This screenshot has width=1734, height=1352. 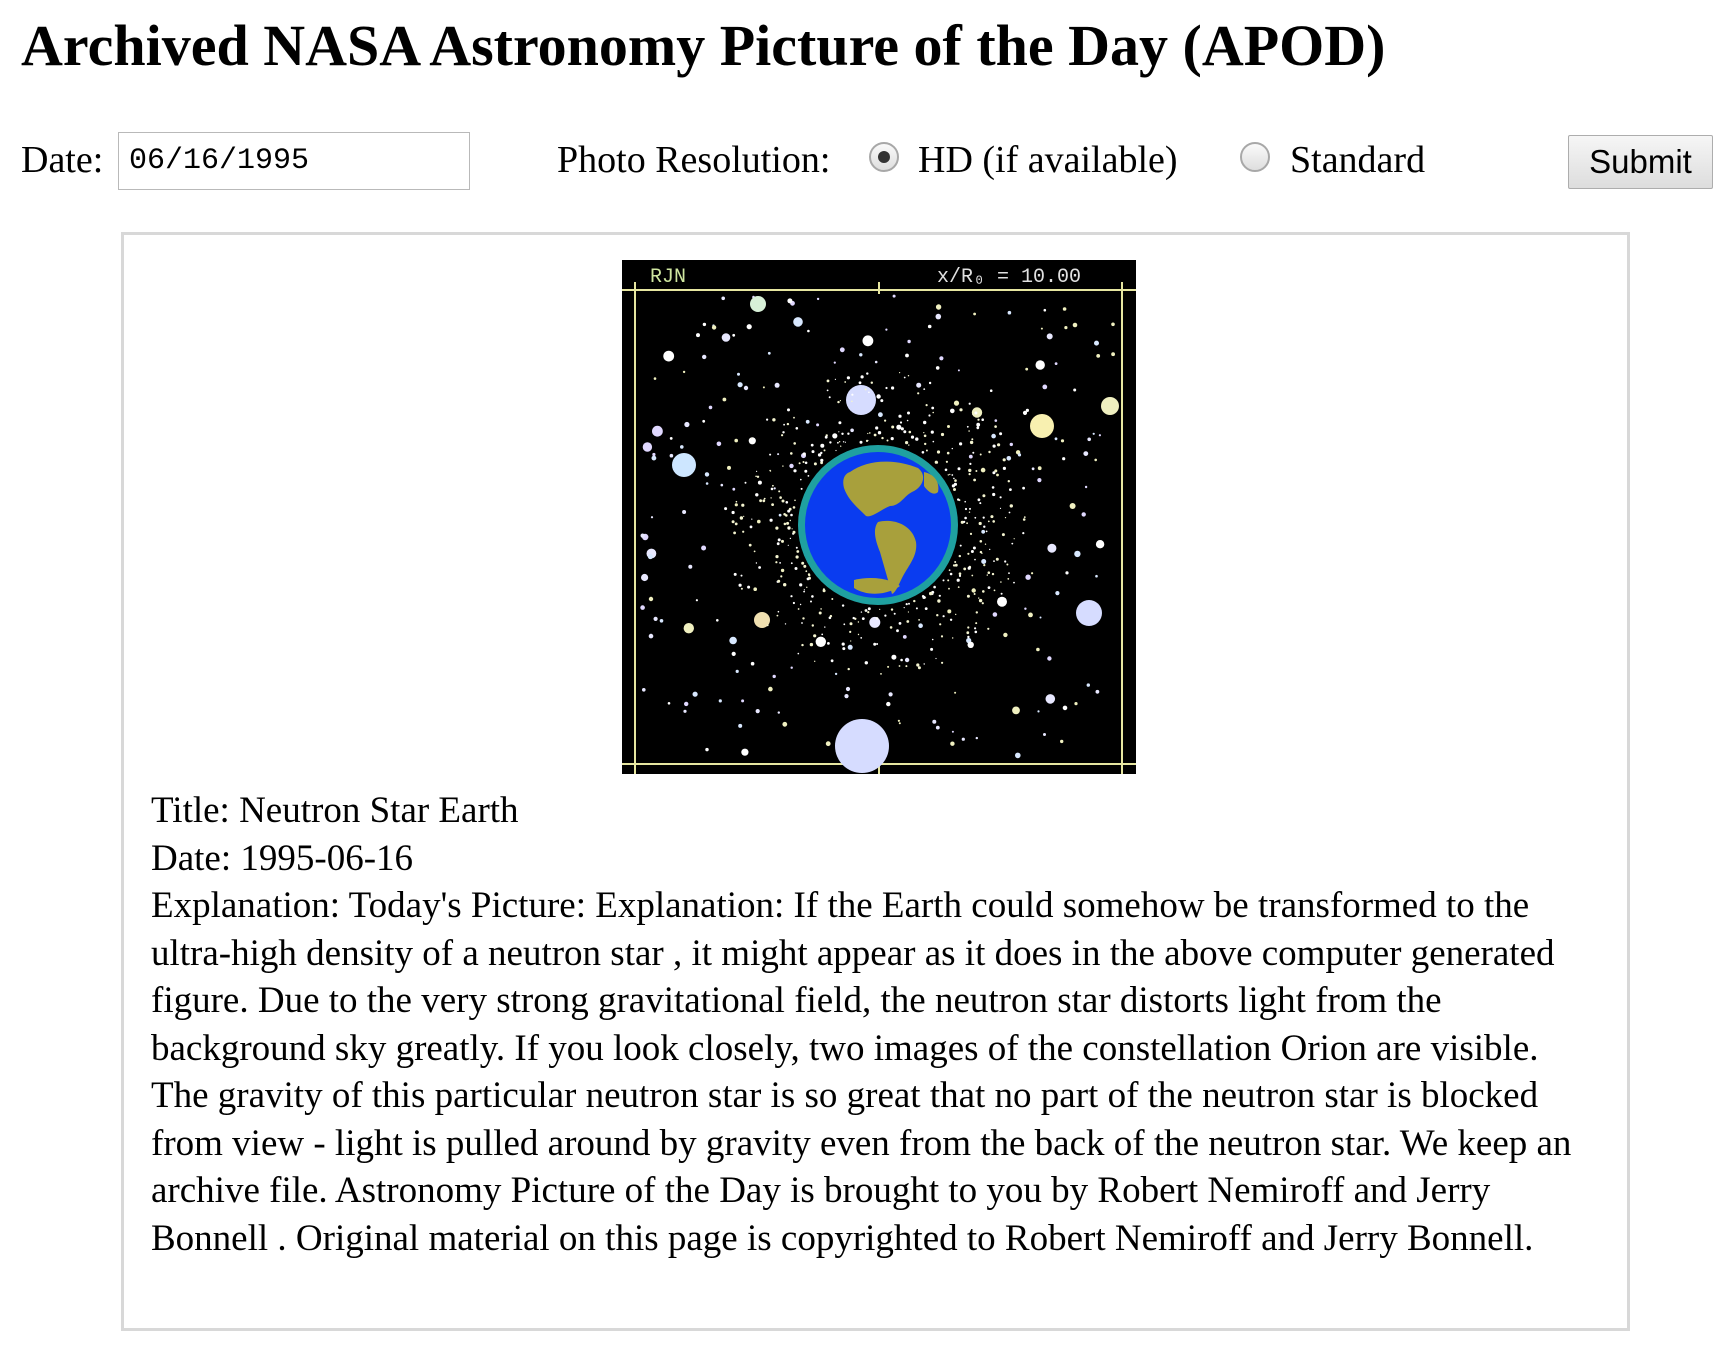 I want to click on standard-radio, so click(x=1255, y=157).